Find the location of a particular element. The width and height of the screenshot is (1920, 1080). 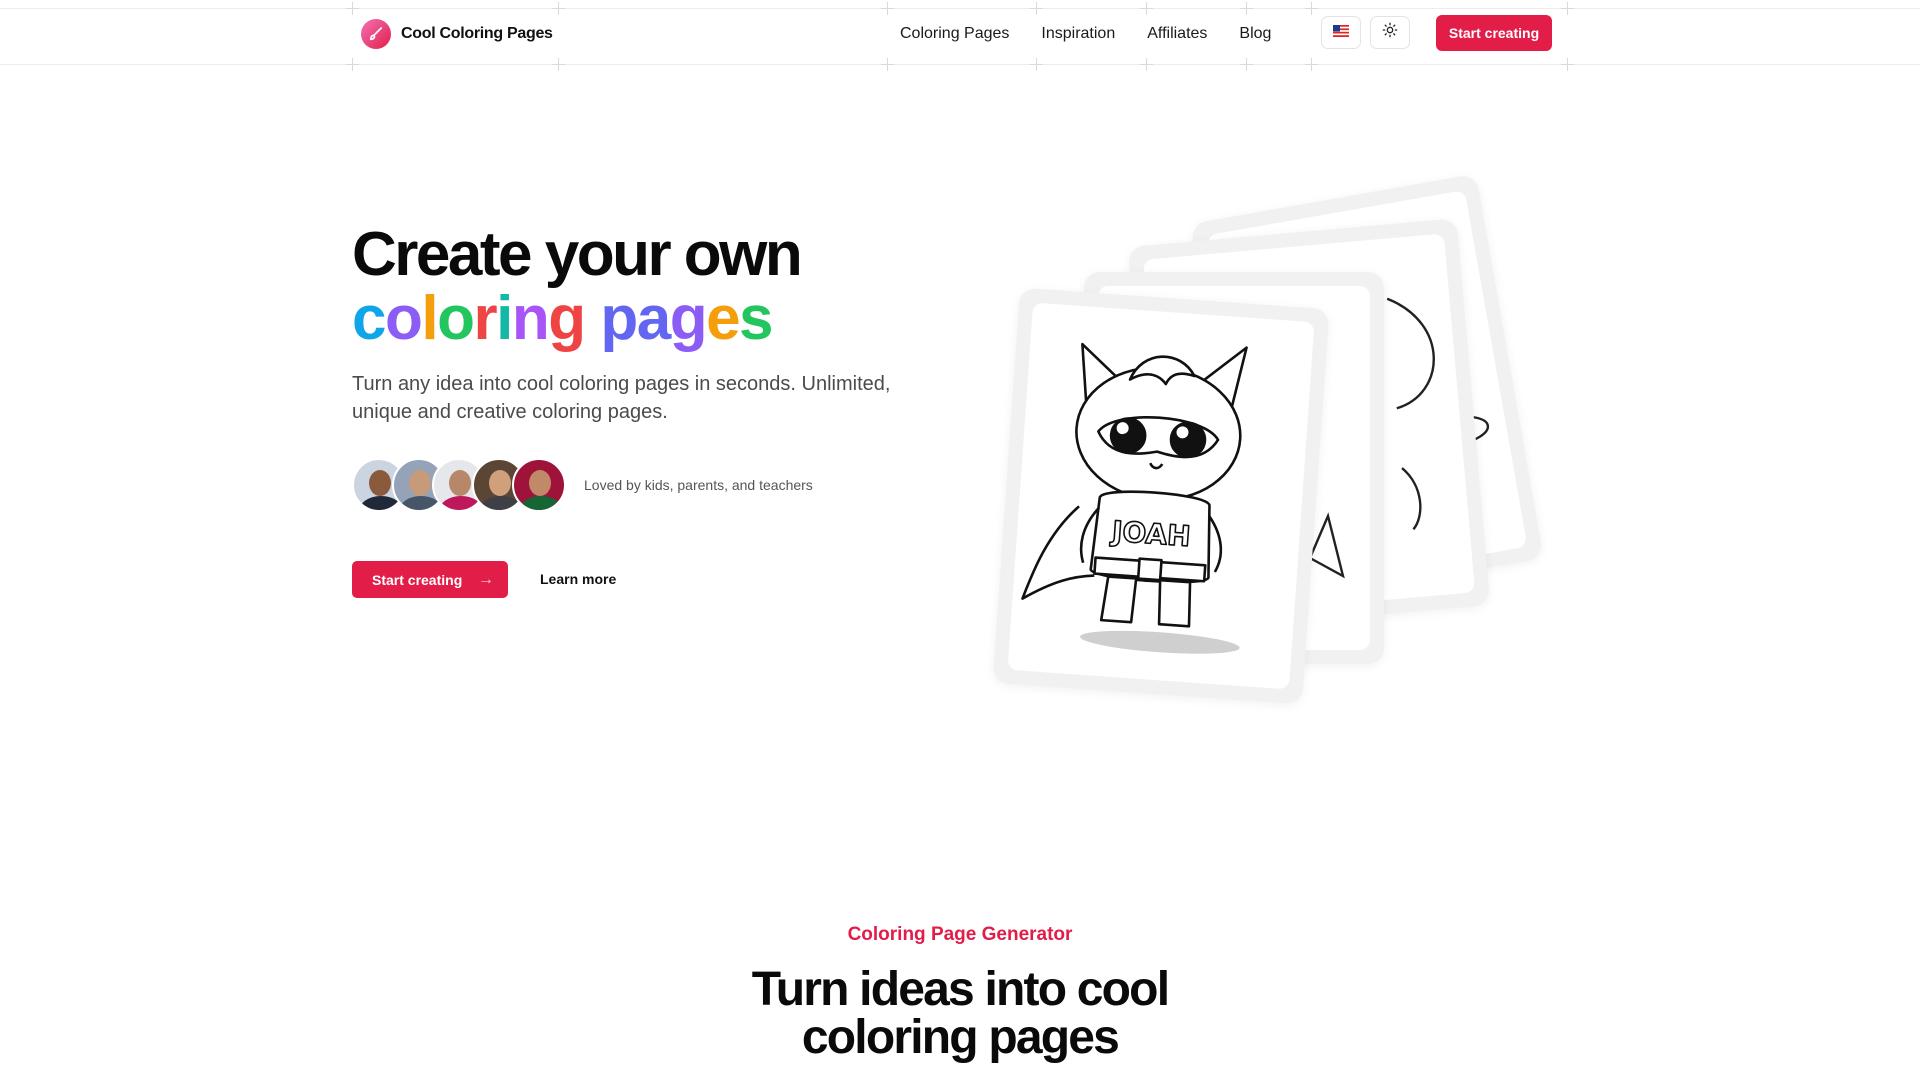

brand-logo-link: Cool Coloring Pages is located at coordinates (457, 34).